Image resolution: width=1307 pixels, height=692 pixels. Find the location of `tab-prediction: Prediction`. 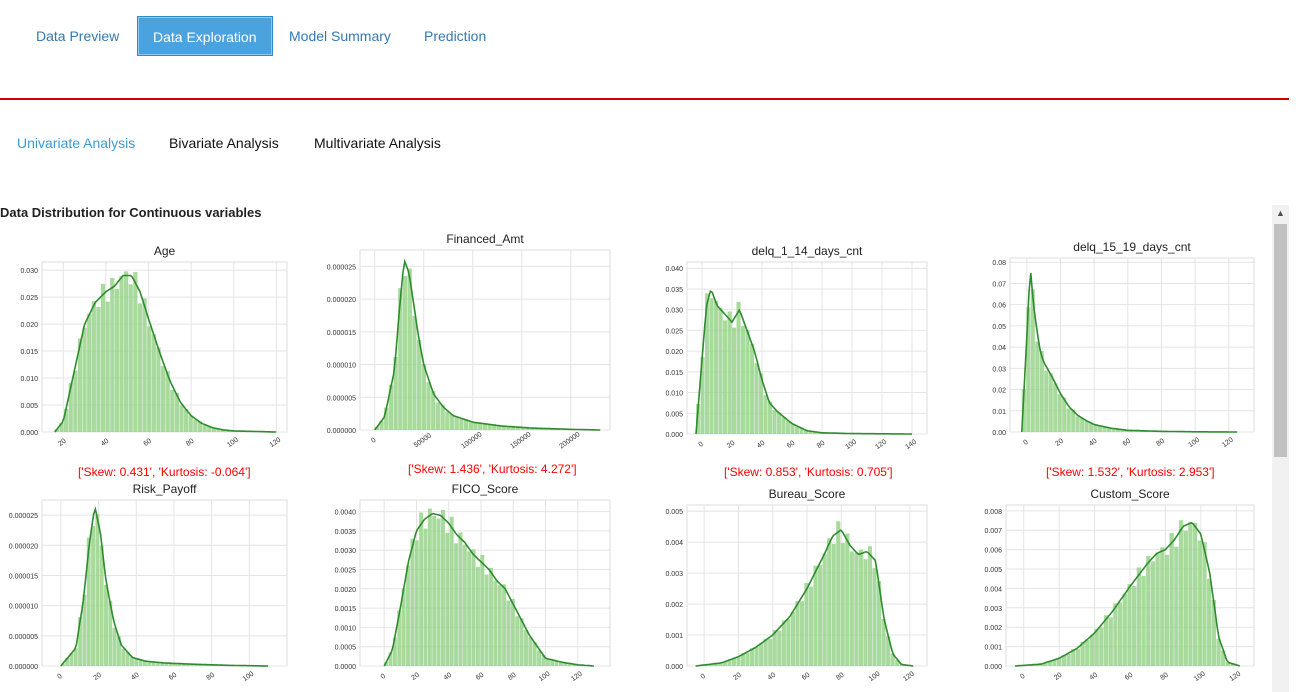

tab-prediction: Prediction is located at coordinates (455, 36).